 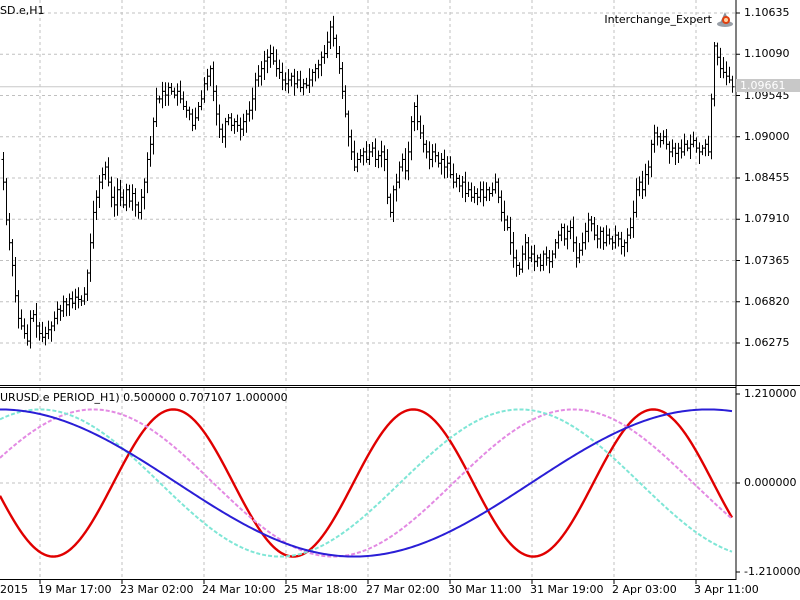 I want to click on symbol-title: SD.e,H1, so click(x=22, y=10).